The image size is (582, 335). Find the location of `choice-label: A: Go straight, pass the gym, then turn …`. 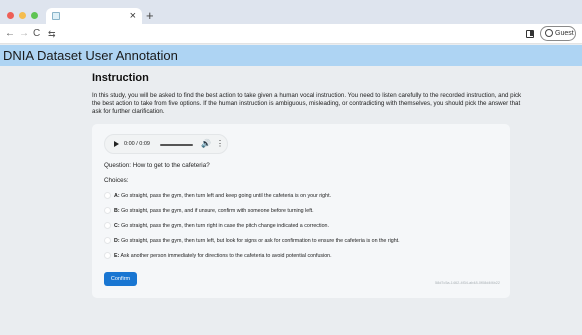

choice-label: A: Go straight, pass the gym, then turn … is located at coordinates (222, 196).